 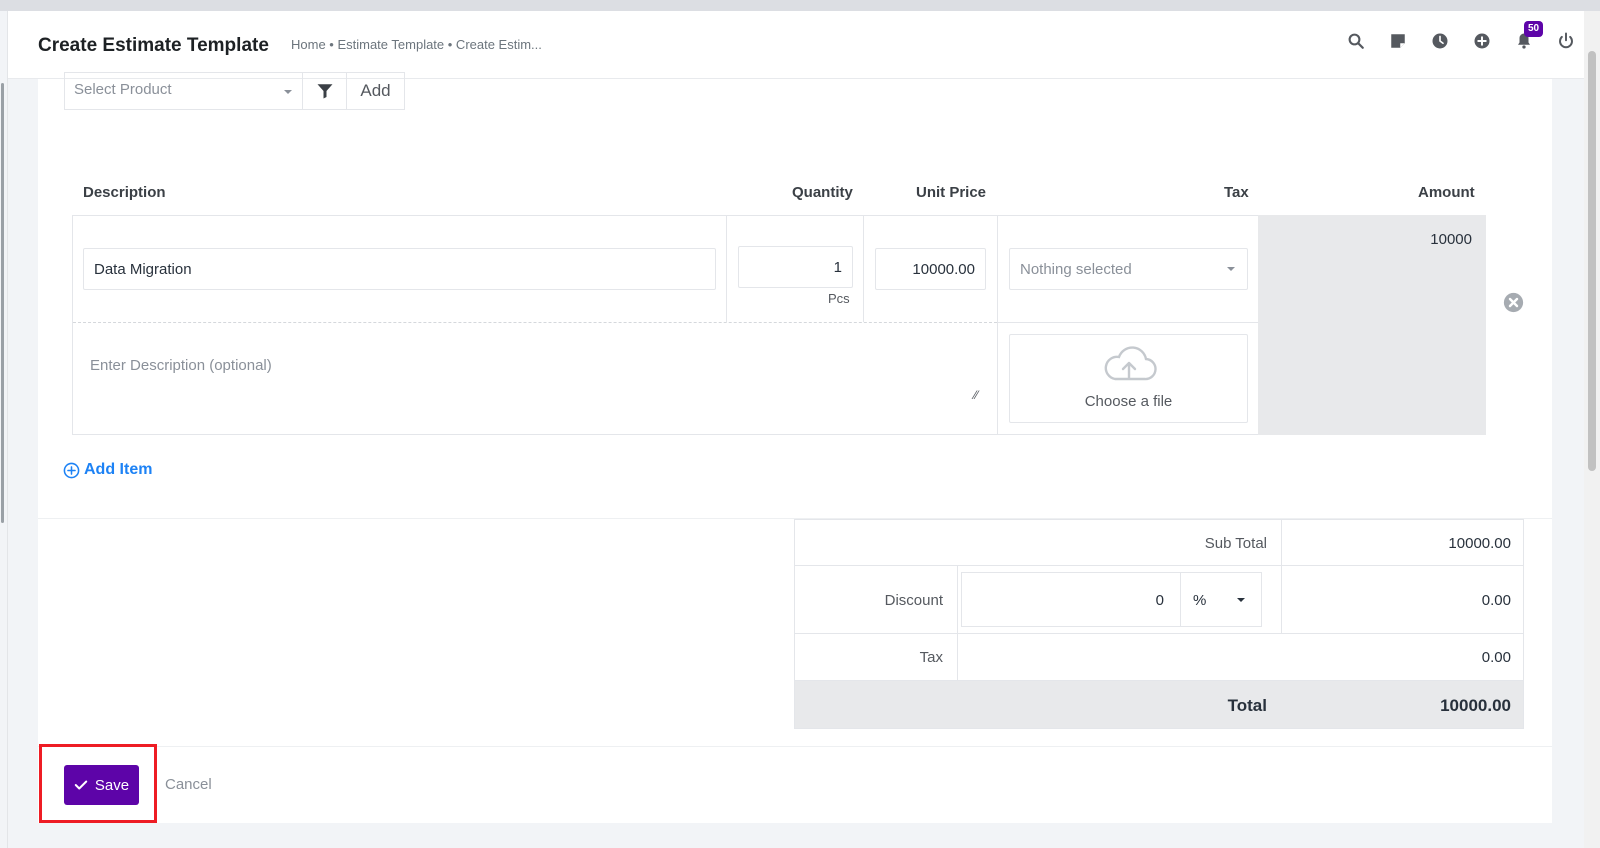 I want to click on tax-label: Tax, so click(x=931, y=657).